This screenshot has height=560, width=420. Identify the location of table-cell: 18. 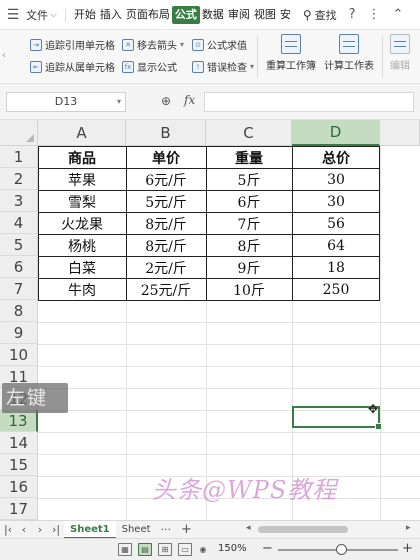
(336, 268).